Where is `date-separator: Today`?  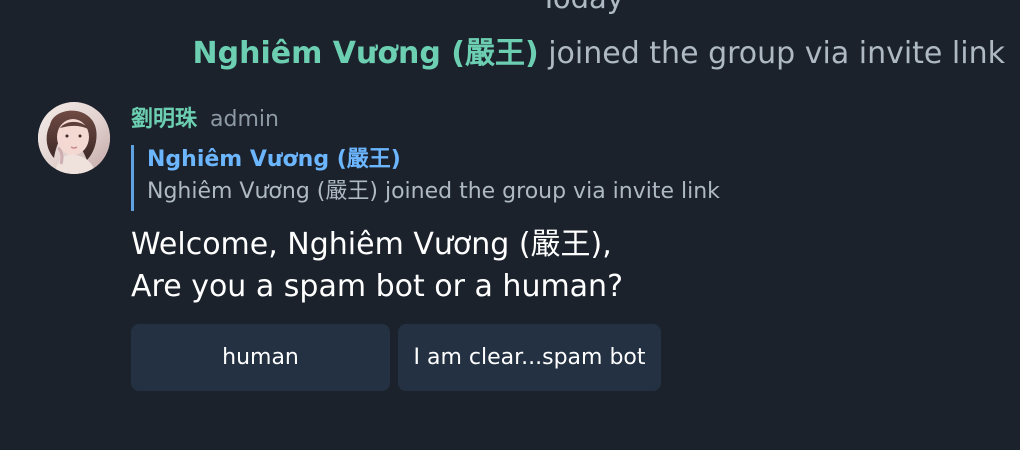 date-separator: Today is located at coordinates (546, 7).